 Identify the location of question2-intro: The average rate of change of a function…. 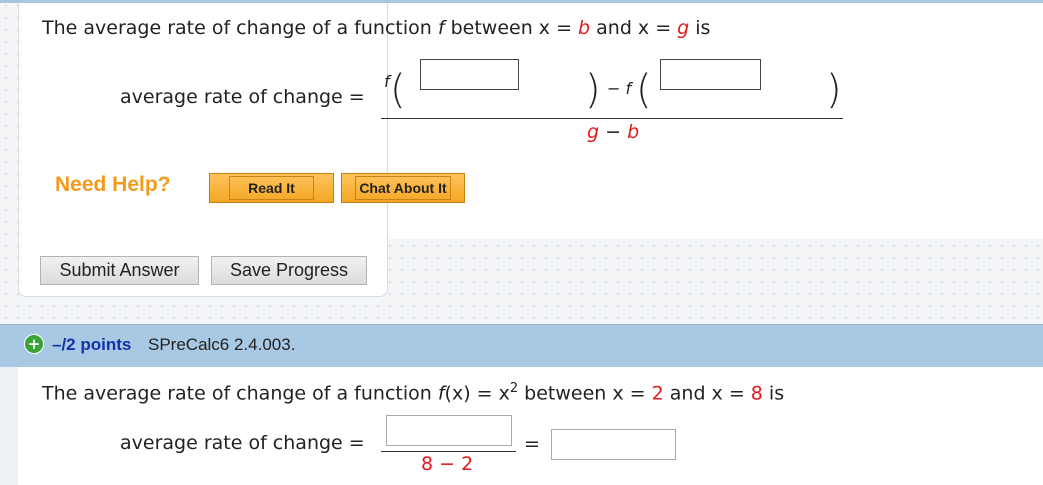
(413, 392).